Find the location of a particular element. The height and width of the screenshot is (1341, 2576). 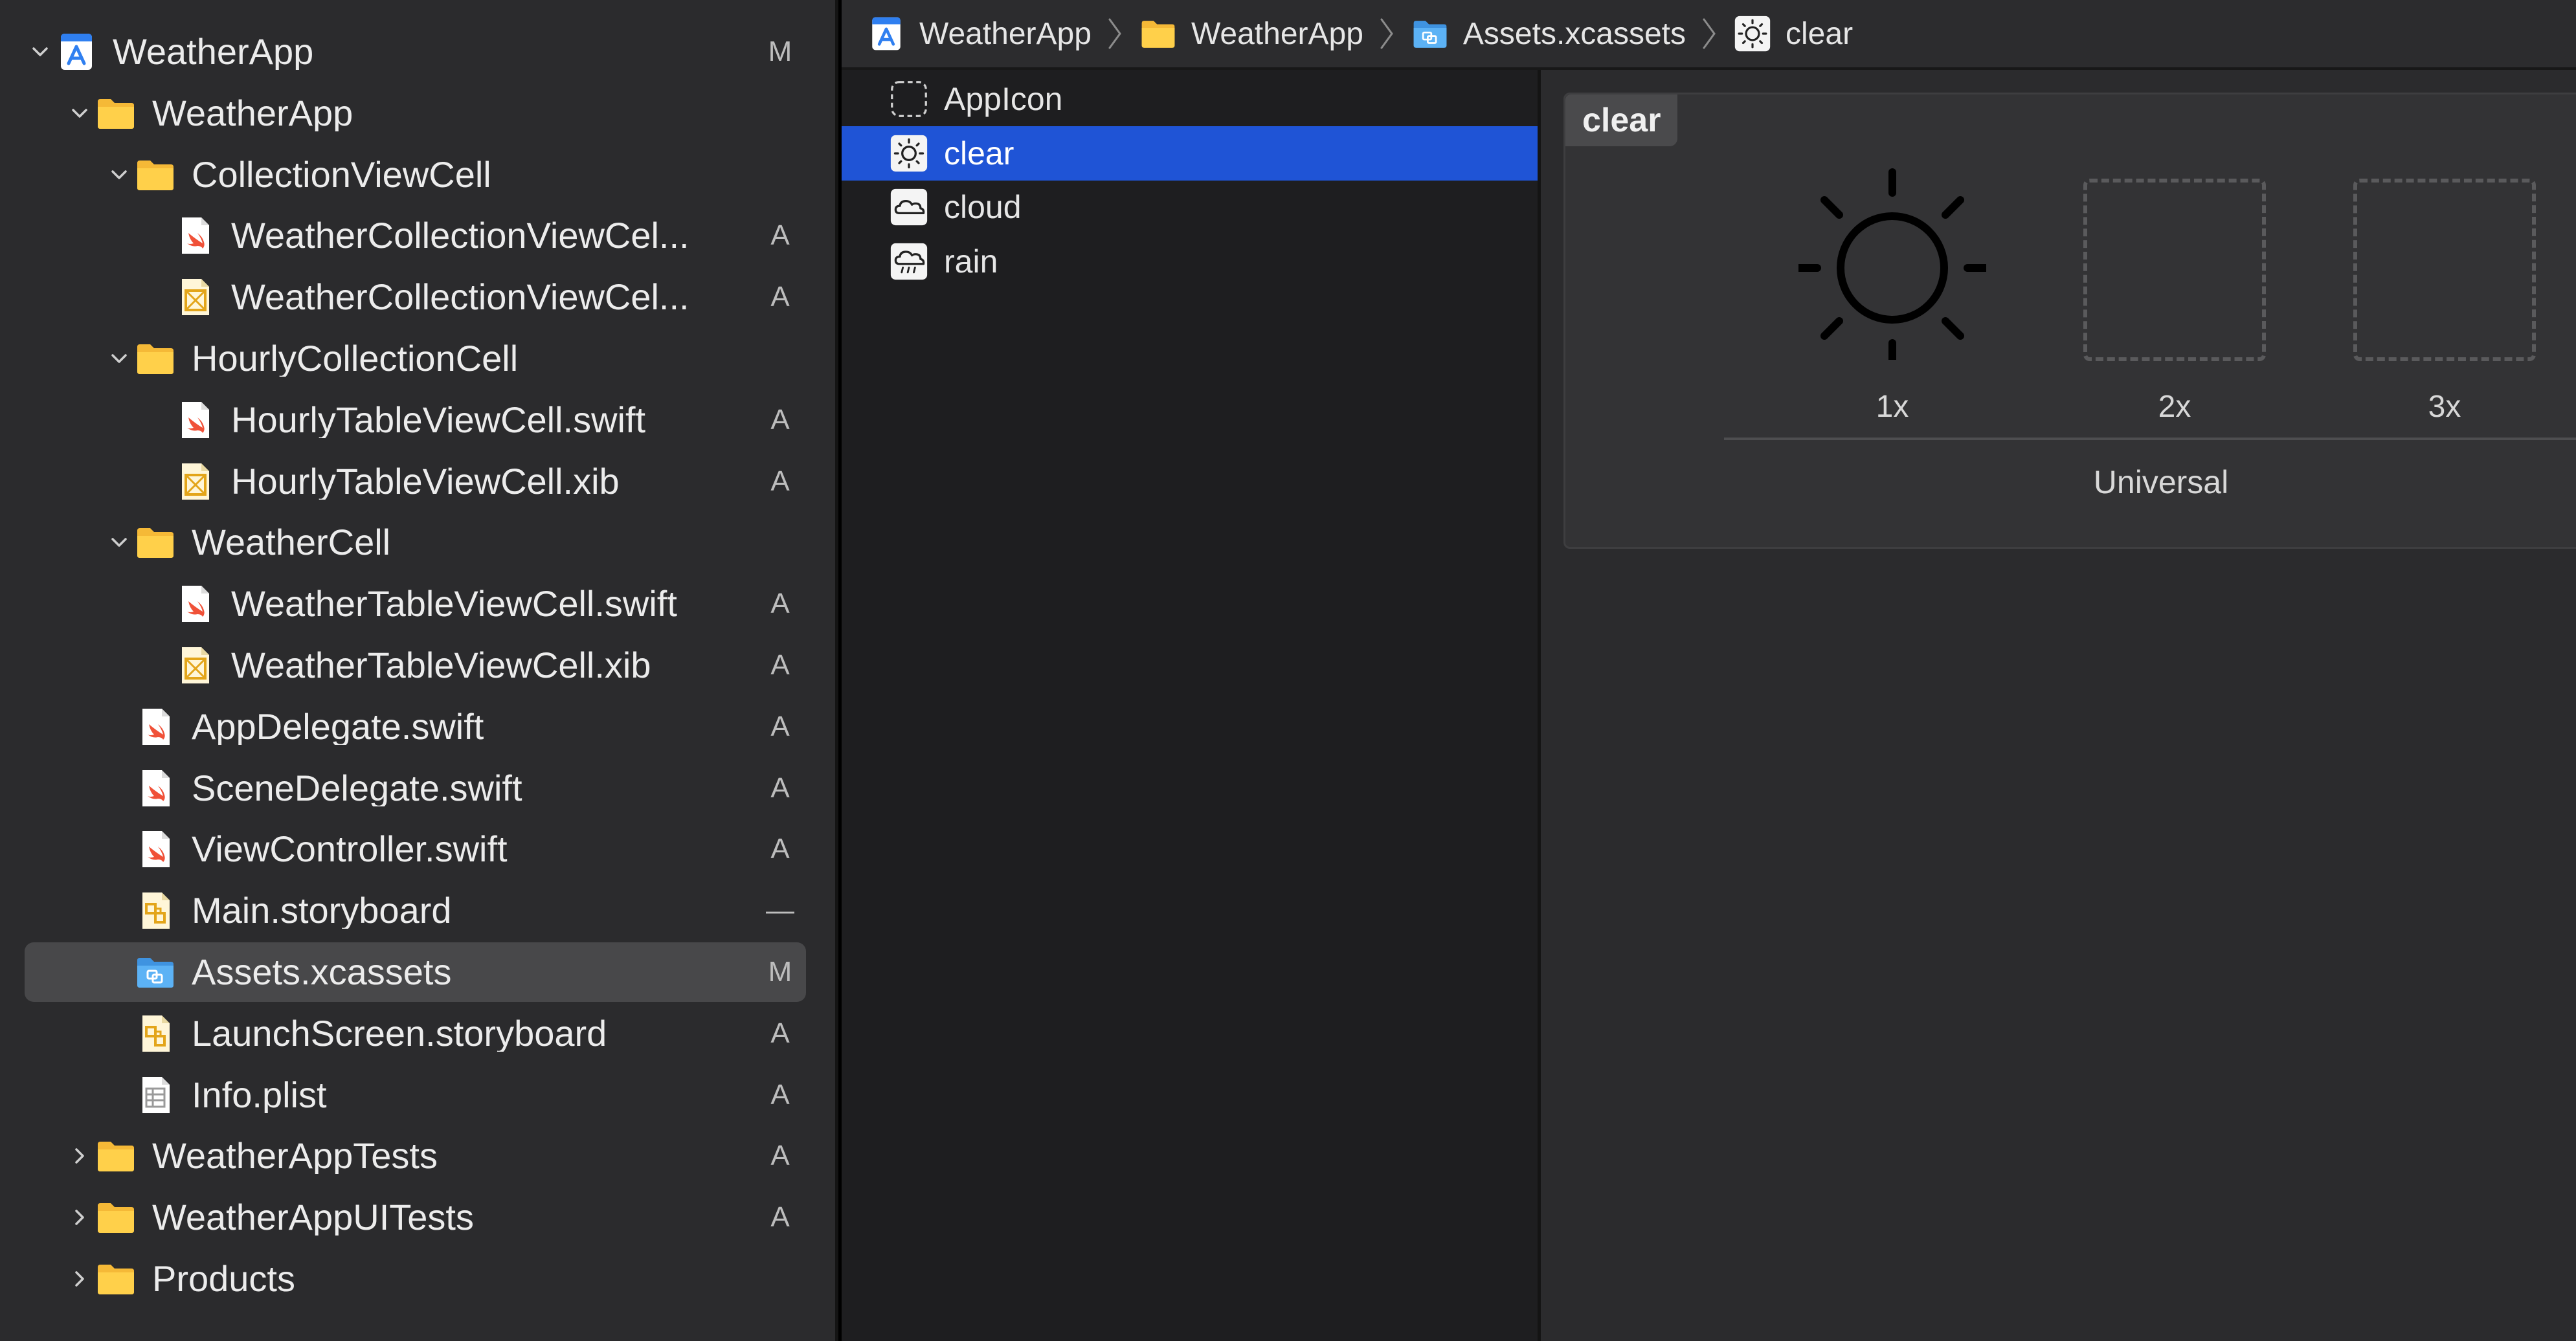

navigator-row: WeatherApp is located at coordinates (416, 113).